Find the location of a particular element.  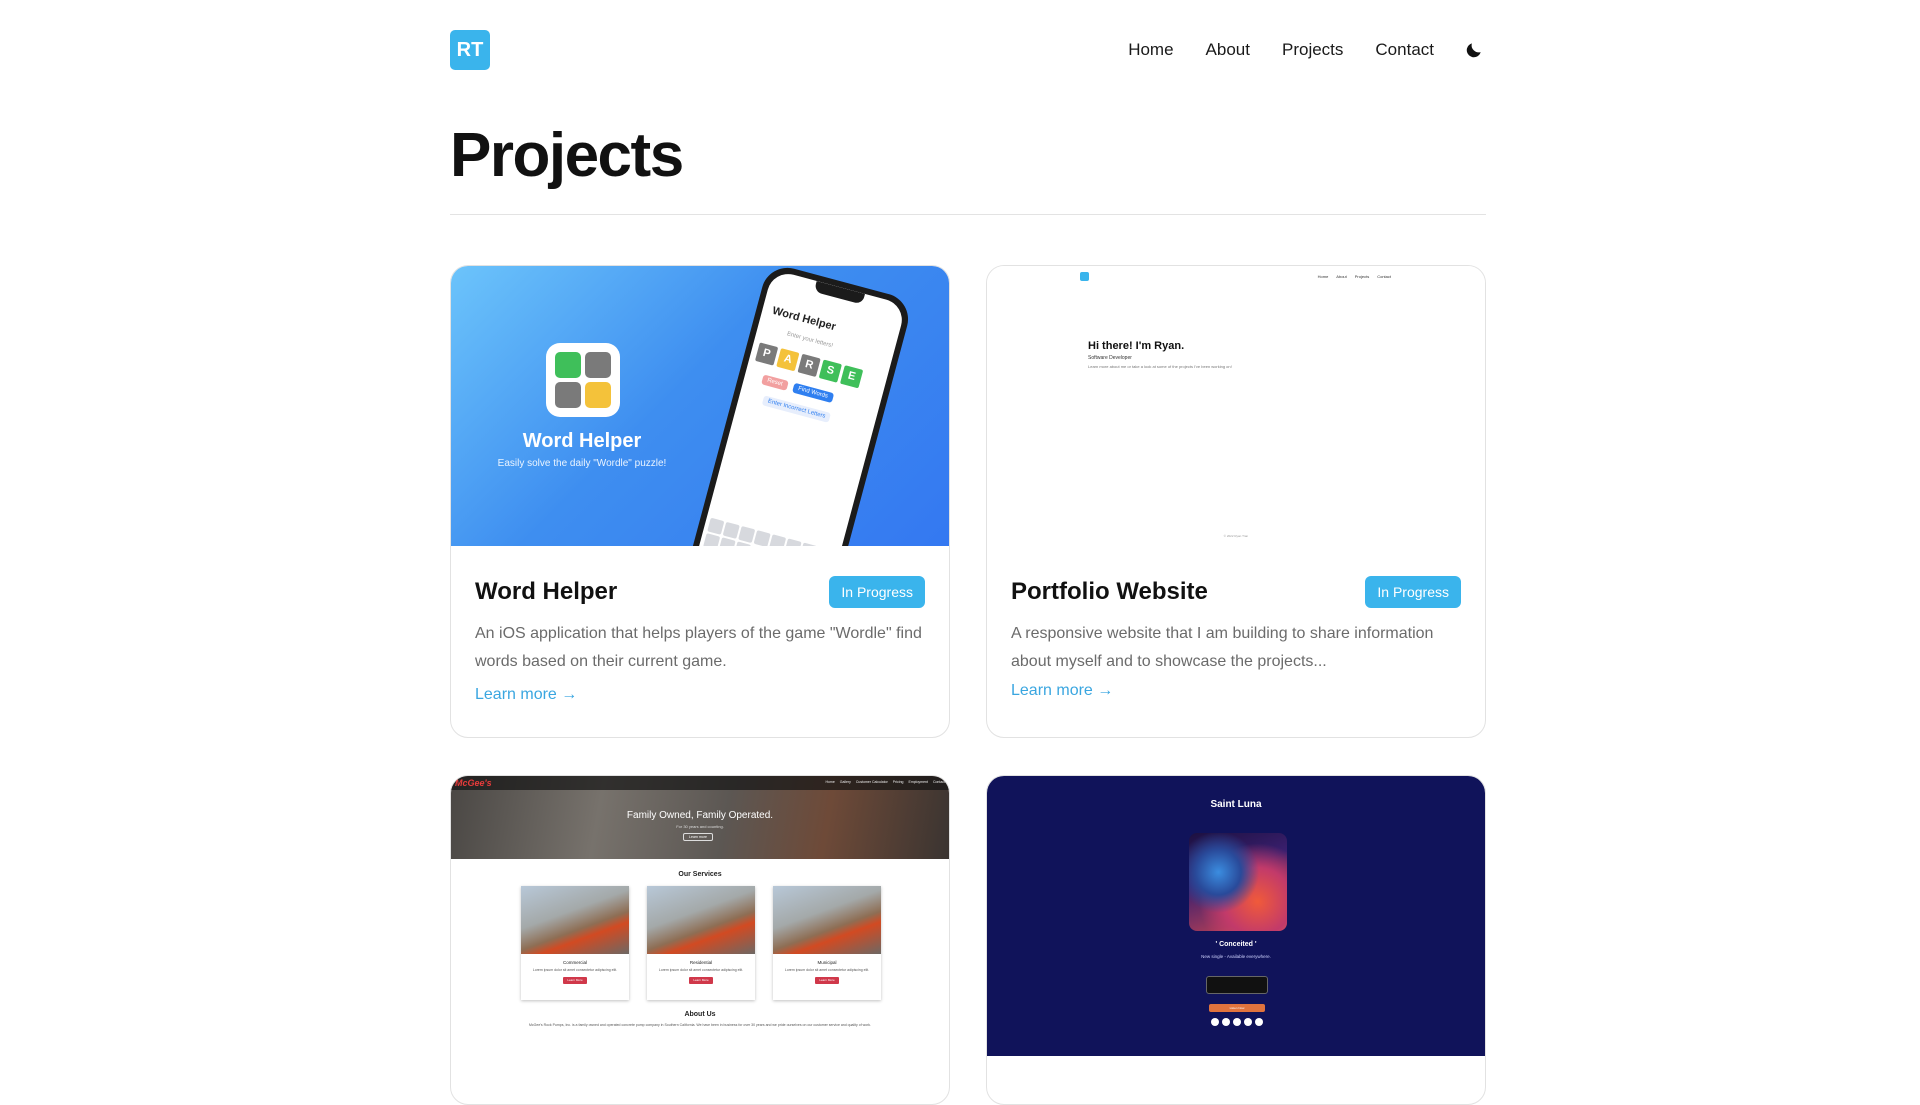

main-nav: Home About Projects Contact is located at coordinates (1307, 50).